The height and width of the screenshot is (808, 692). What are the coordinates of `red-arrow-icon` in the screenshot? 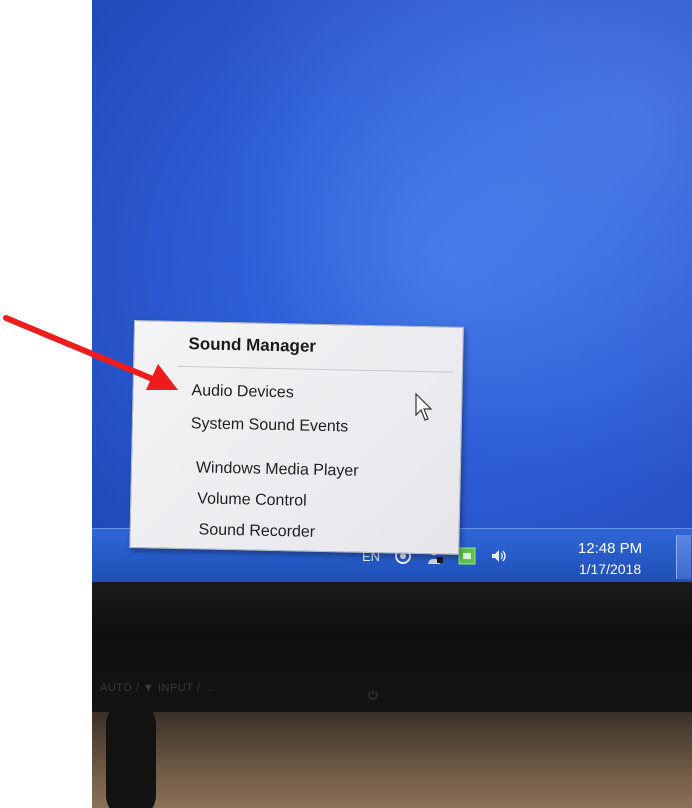 It's located at (90, 352).